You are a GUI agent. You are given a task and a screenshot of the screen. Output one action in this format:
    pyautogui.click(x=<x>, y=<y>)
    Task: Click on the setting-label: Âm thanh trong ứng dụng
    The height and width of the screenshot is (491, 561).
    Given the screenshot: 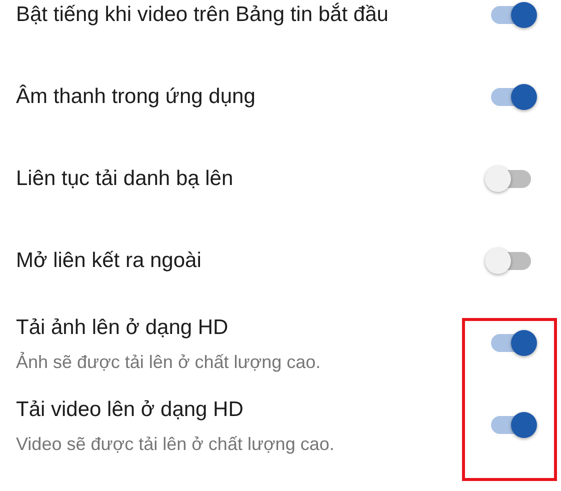 What is the action you would take?
    pyautogui.click(x=136, y=97)
    